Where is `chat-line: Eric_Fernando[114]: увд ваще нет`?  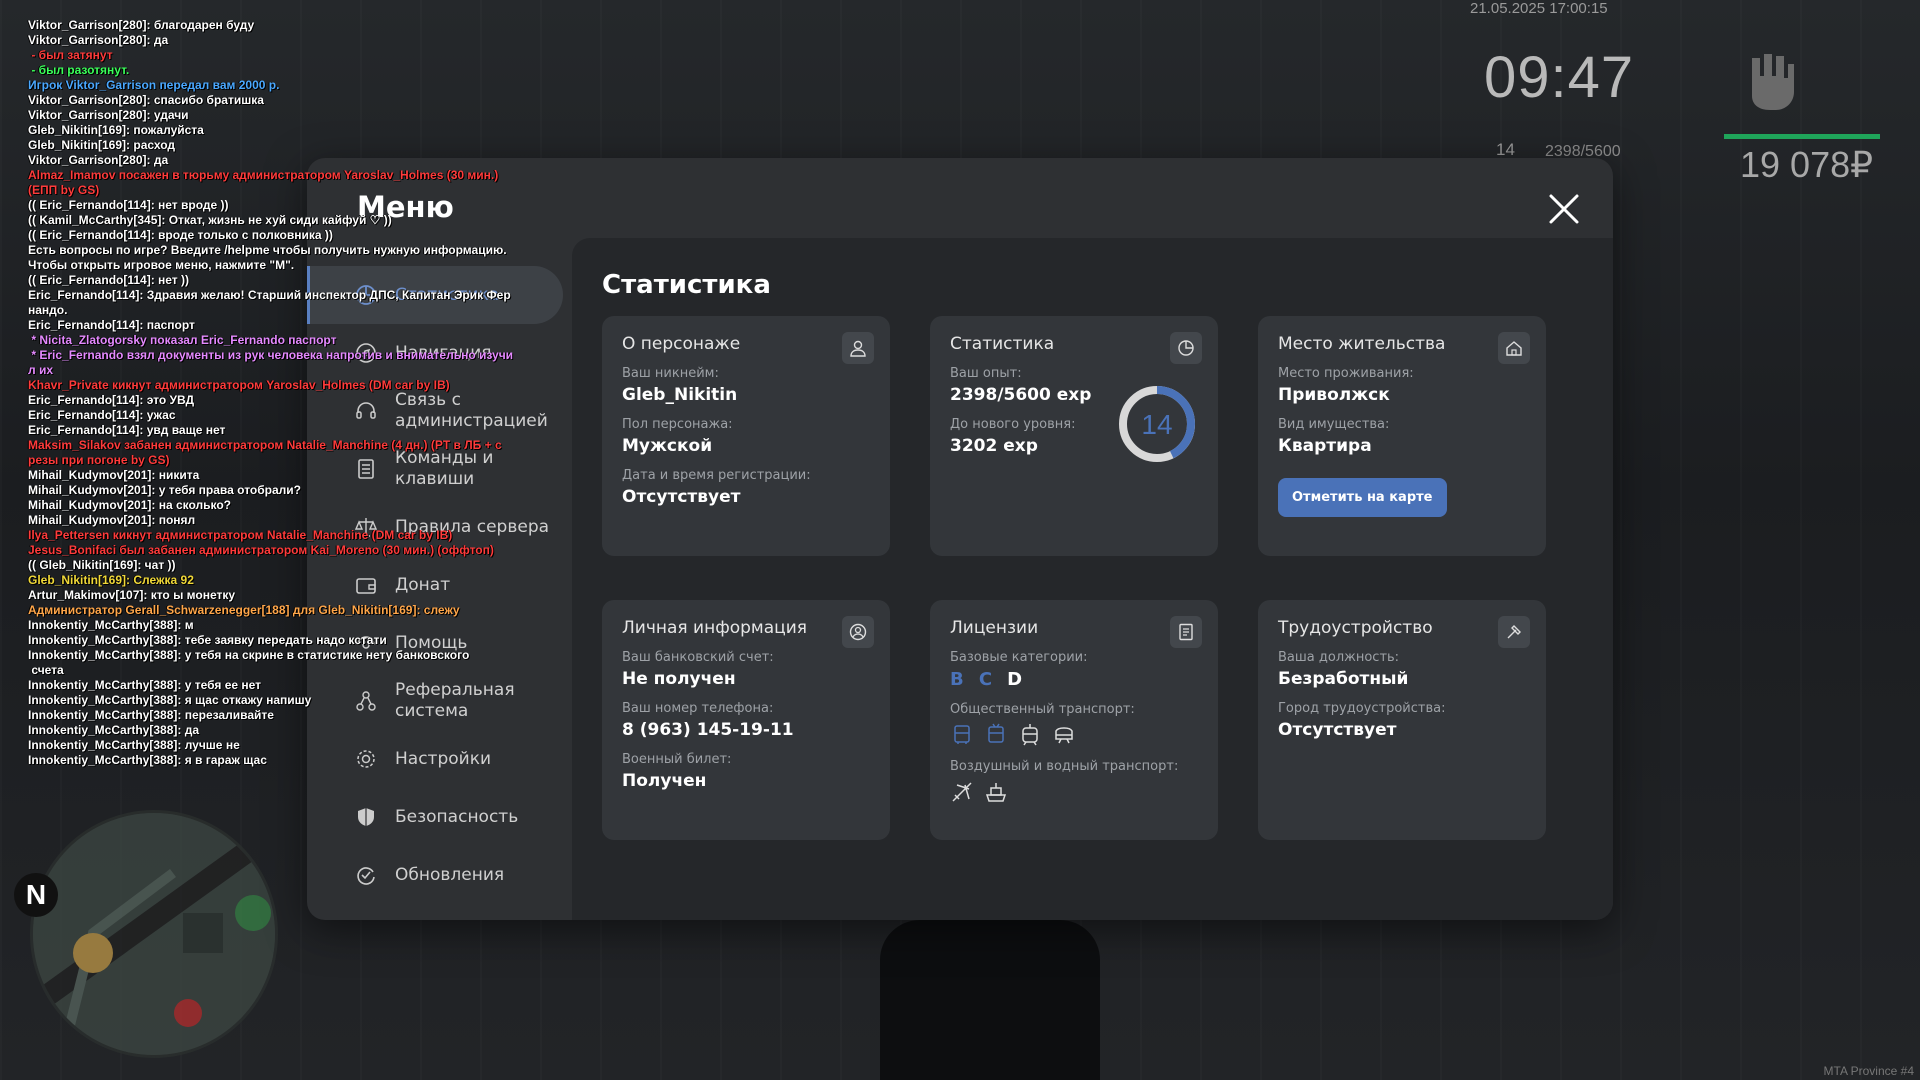 chat-line: Eric_Fernando[114]: увд ваще нет is located at coordinates (127, 430).